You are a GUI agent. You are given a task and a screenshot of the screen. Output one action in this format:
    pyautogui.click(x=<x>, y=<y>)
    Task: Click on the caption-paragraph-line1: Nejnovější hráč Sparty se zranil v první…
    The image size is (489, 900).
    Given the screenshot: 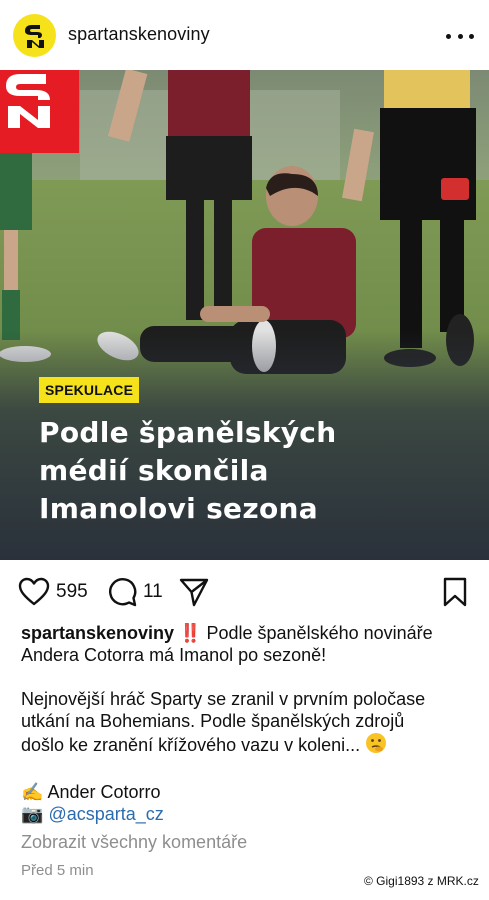 What is the action you would take?
    pyautogui.click(x=223, y=699)
    